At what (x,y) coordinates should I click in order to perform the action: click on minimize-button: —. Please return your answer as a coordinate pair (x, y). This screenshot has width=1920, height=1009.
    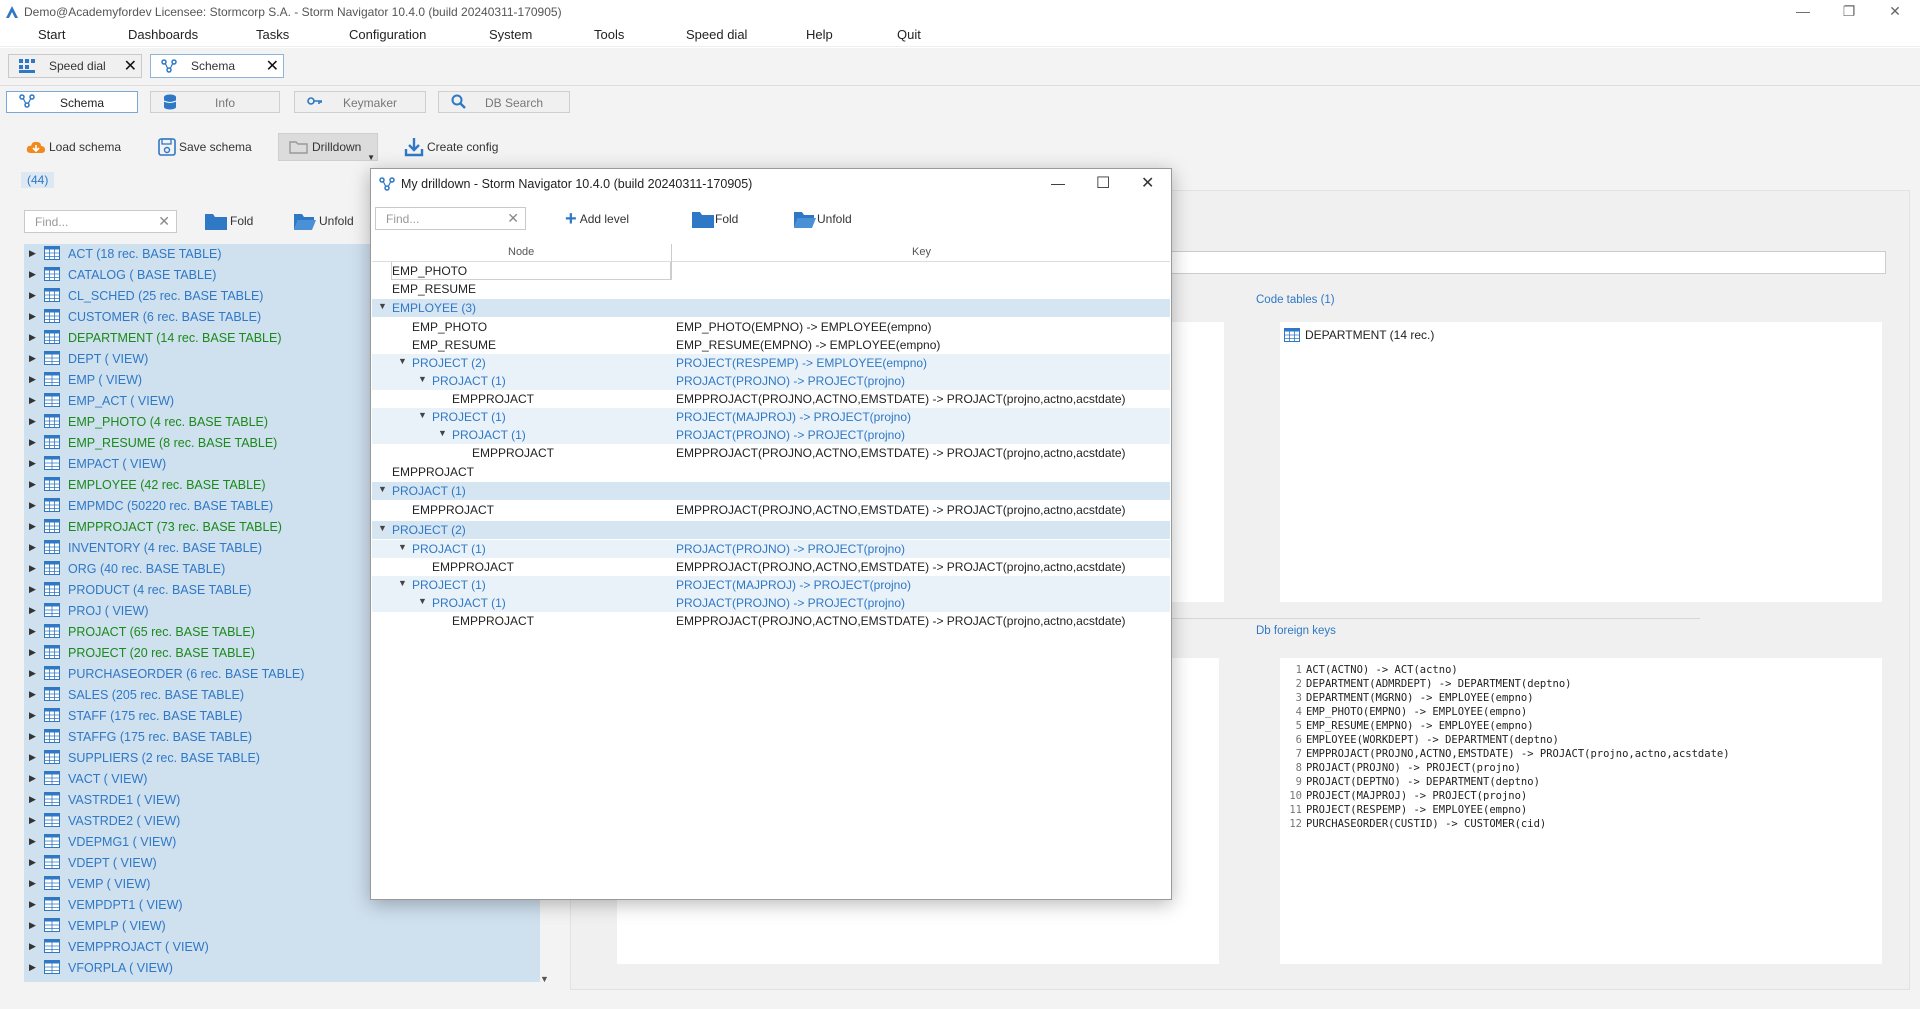
    Looking at the image, I should click on (1803, 11).